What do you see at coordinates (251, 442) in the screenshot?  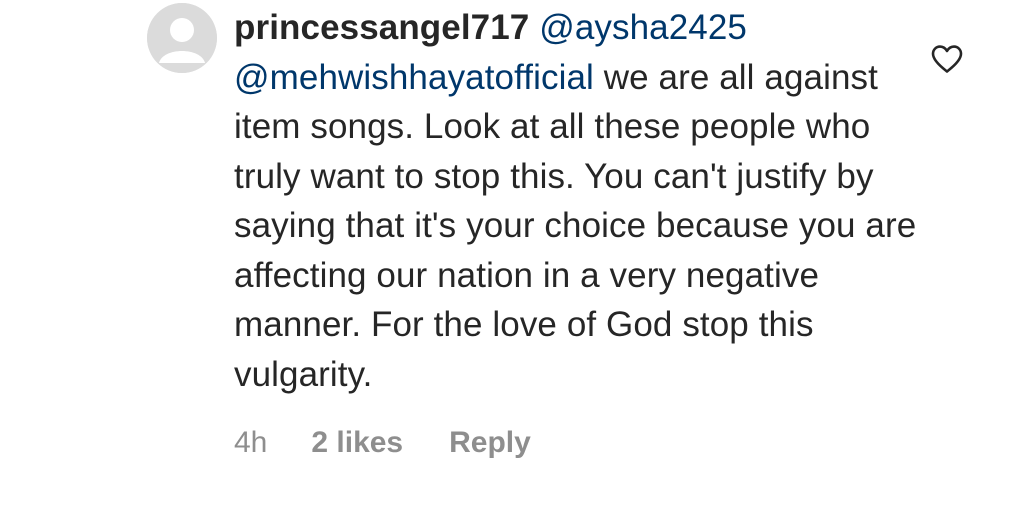 I see `comment-timestamp: 4h` at bounding box center [251, 442].